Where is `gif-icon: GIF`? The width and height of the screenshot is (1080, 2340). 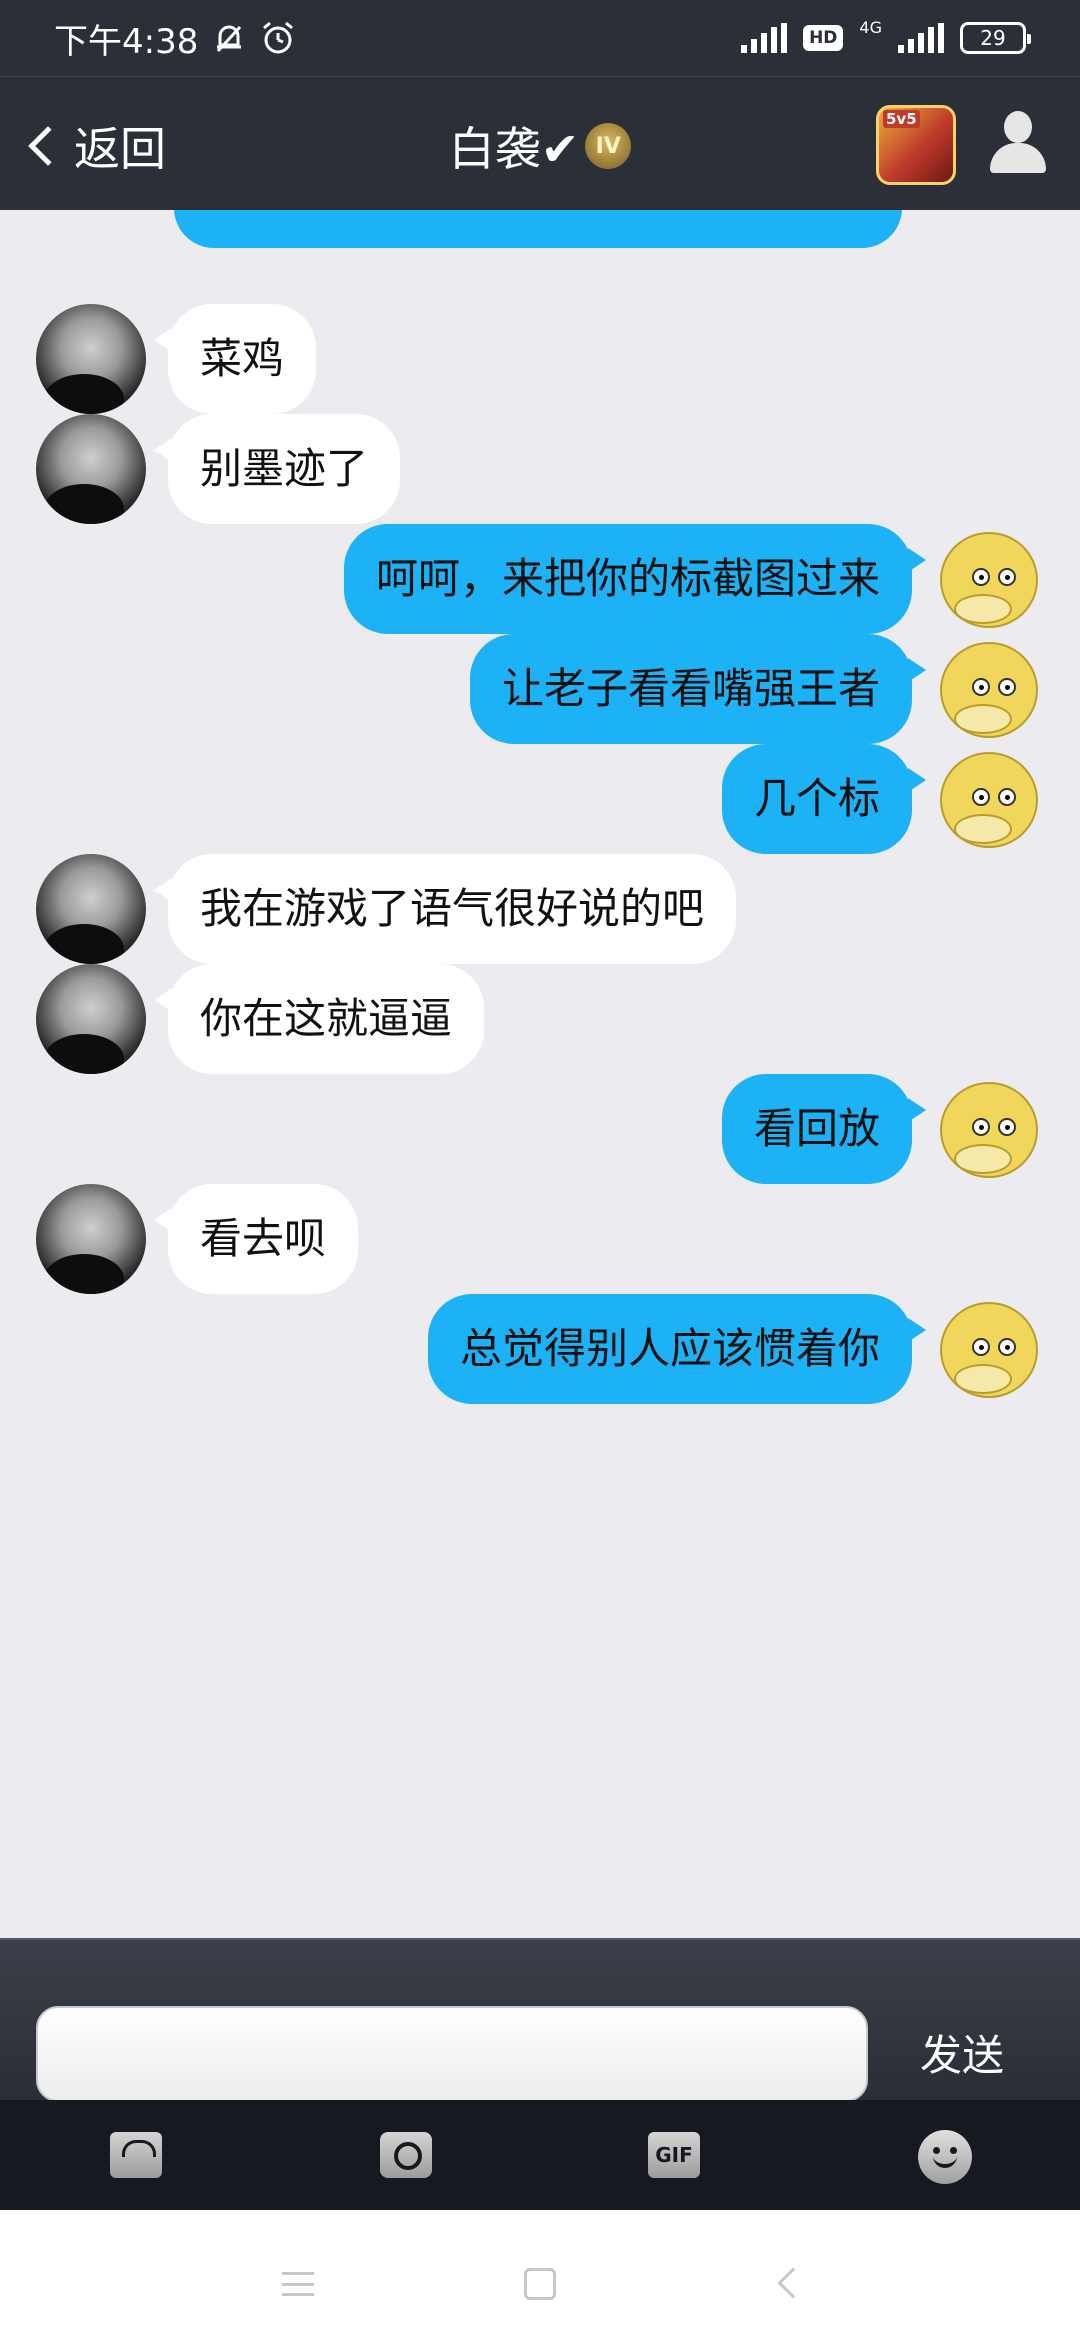
gif-icon: GIF is located at coordinates (674, 2155).